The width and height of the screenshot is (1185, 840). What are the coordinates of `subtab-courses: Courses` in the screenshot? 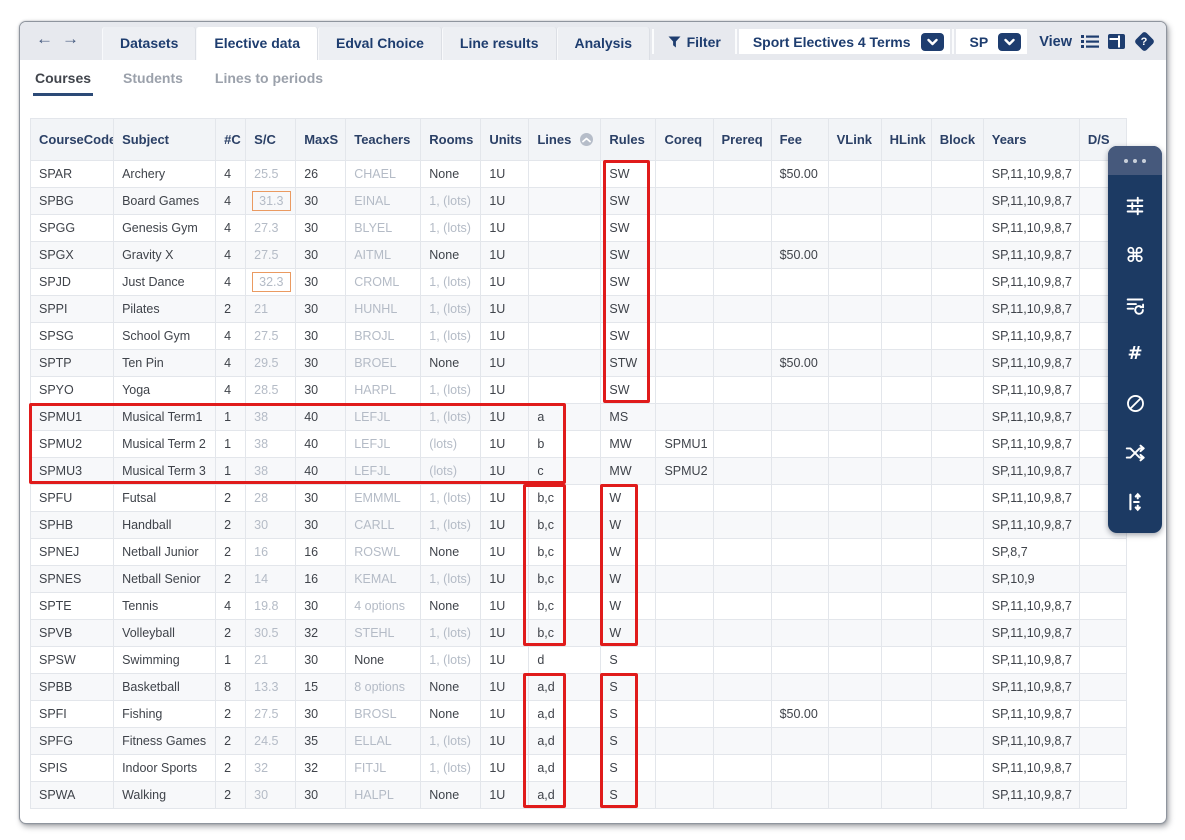 It's located at (63, 79).